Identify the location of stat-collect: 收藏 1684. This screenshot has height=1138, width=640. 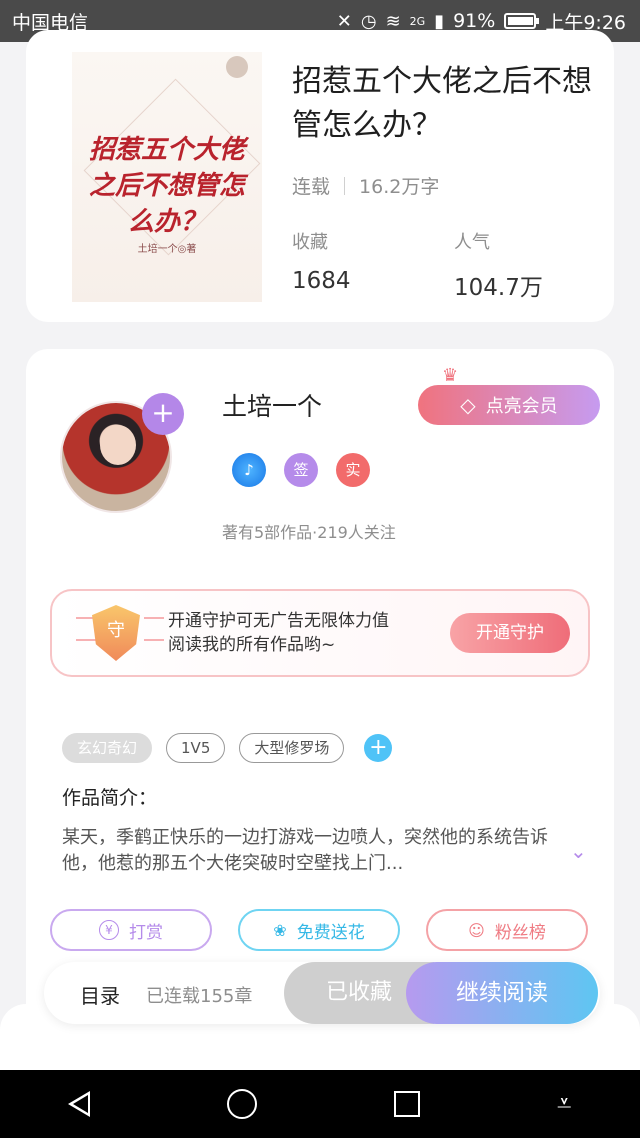
(321, 261).